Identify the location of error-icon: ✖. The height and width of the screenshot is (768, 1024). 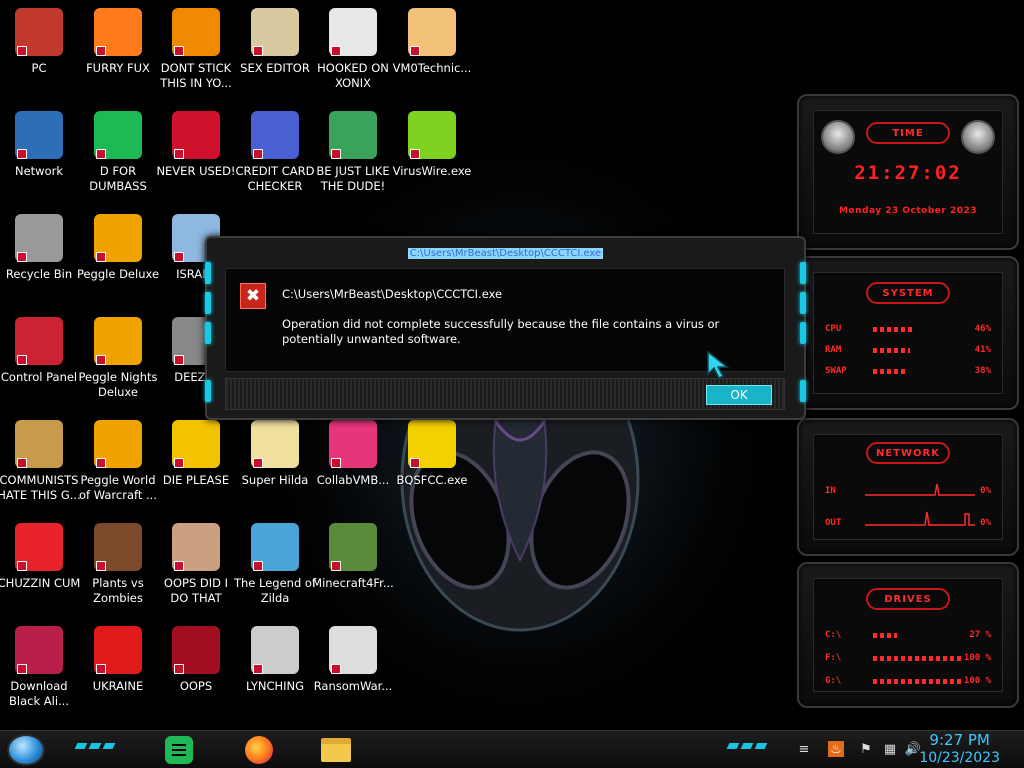
(253, 296).